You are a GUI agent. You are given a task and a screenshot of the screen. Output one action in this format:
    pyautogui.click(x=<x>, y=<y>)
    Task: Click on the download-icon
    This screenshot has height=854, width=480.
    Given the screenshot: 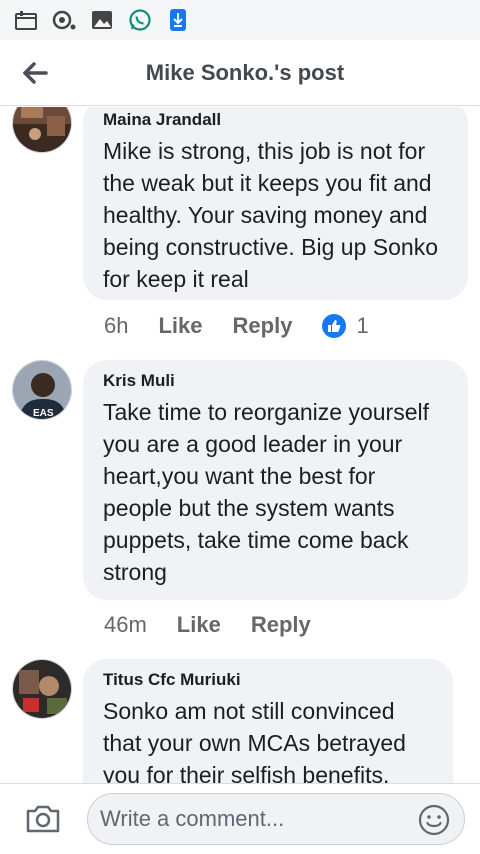 What is the action you would take?
    pyautogui.click(x=178, y=20)
    